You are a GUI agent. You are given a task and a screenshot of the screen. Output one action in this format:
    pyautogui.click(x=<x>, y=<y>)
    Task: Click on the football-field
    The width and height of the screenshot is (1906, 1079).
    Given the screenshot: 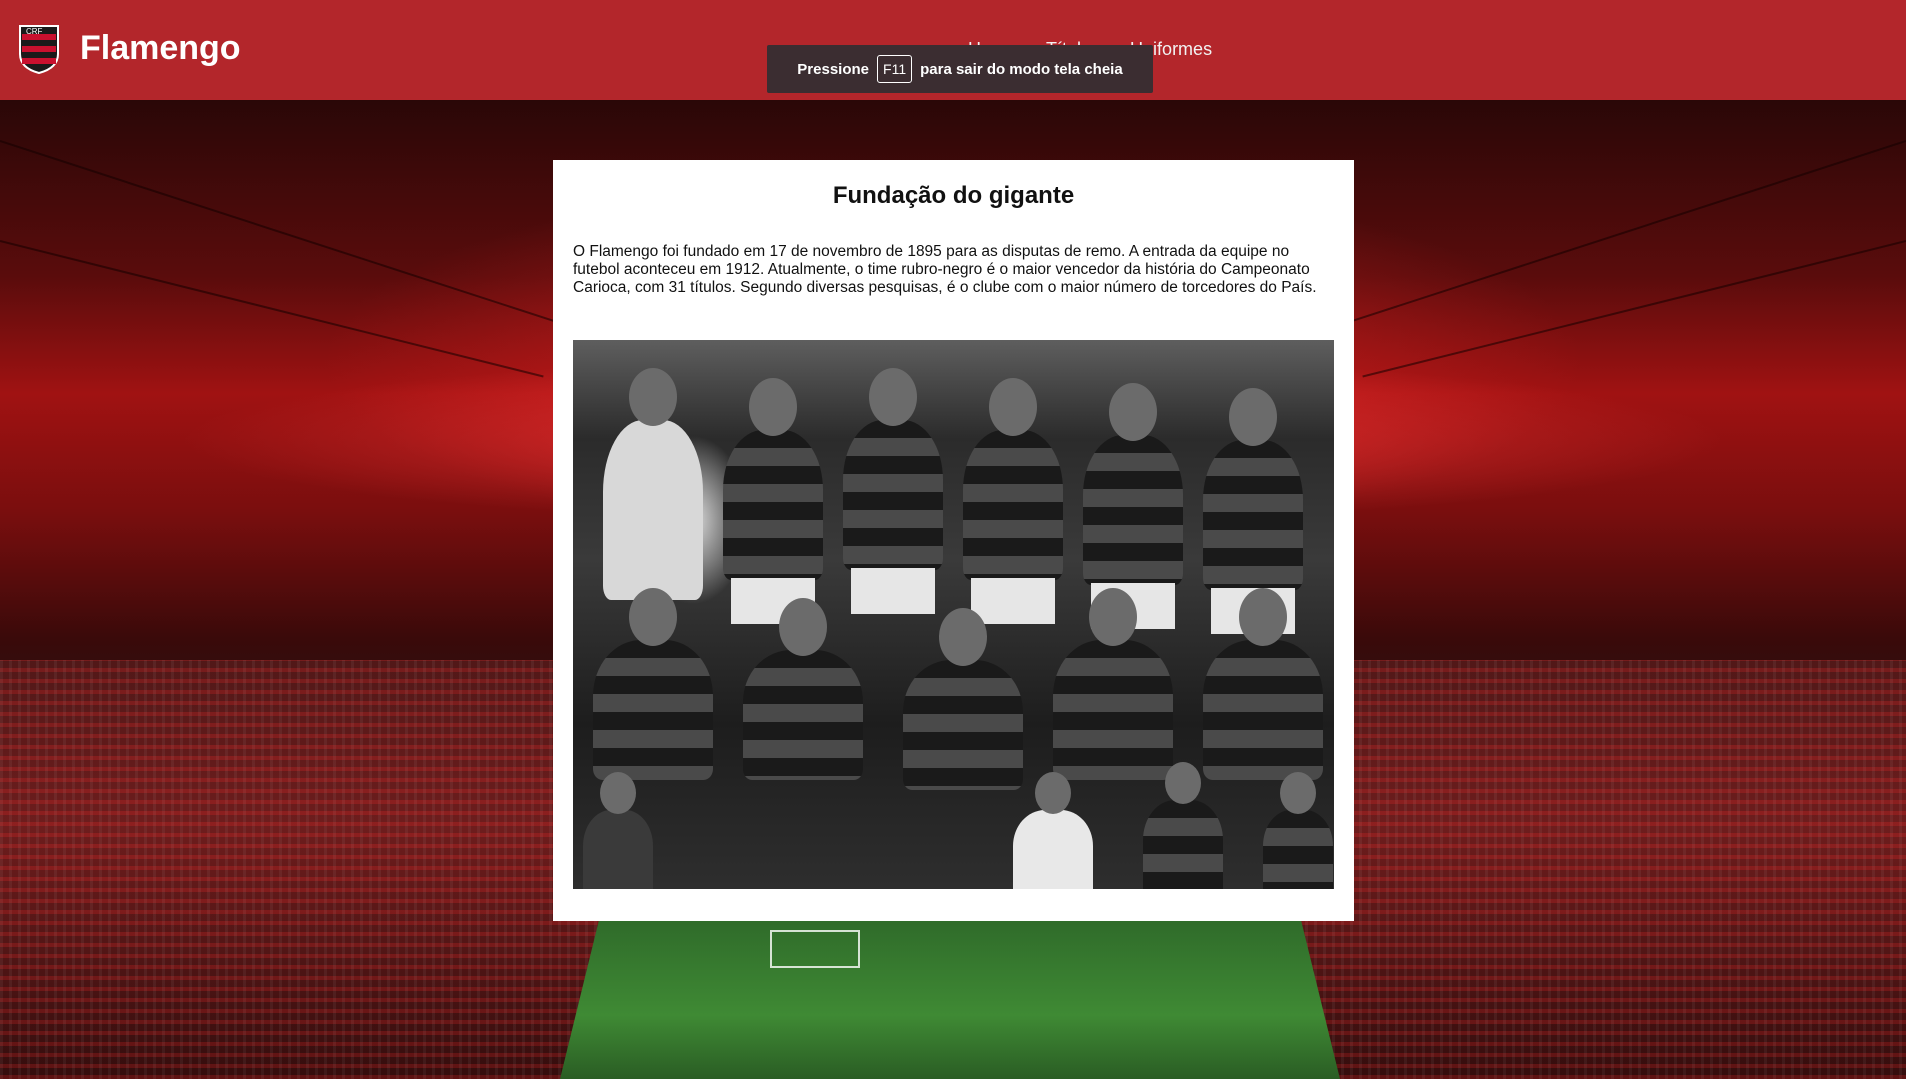 What is the action you would take?
    pyautogui.click(x=950, y=999)
    